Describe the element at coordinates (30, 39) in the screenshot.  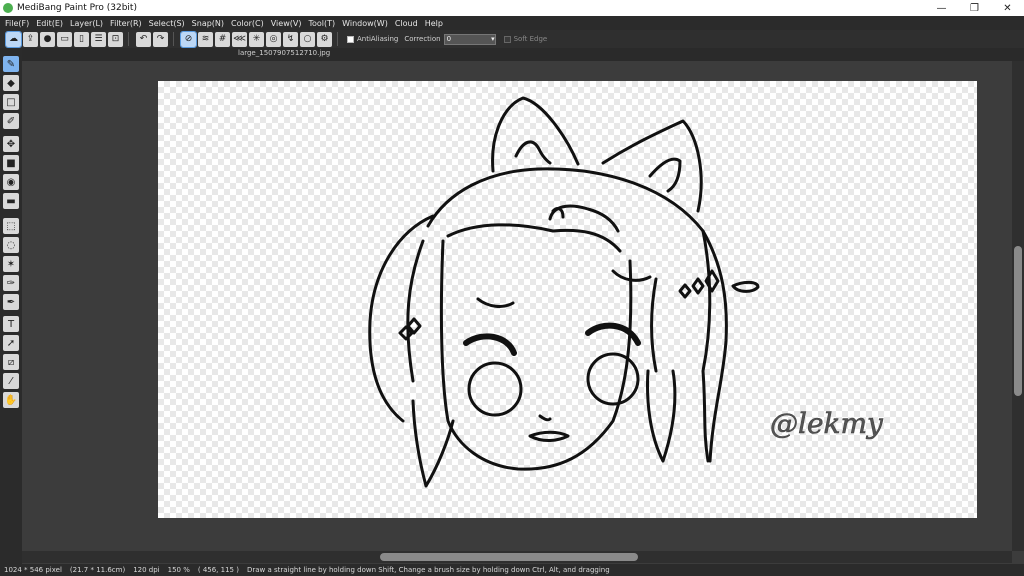
I see `share-icon: ⇪` at that location.